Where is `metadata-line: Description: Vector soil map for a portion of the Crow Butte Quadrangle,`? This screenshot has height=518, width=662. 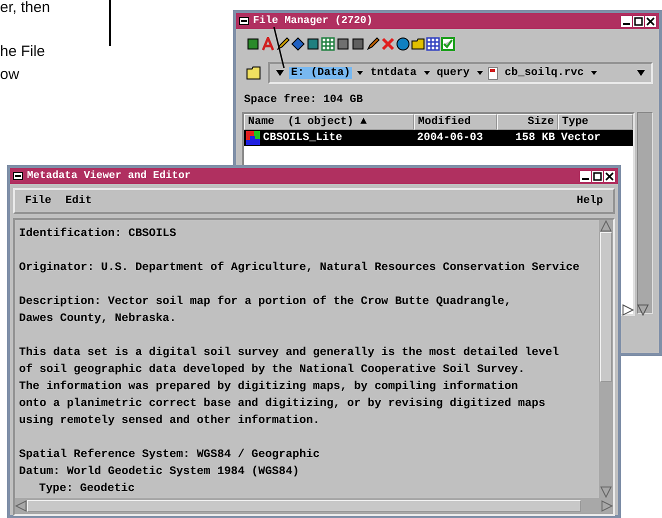 metadata-line: Description: Vector soil map for a portion of the Crow Butte Quadrangle, is located at coordinates (265, 302).